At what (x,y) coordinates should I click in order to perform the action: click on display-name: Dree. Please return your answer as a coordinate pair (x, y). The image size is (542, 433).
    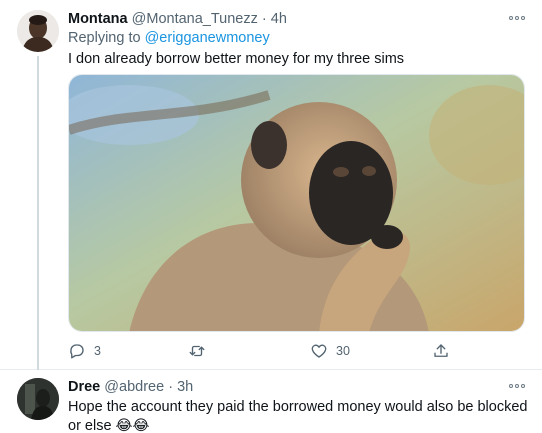
    Looking at the image, I should click on (84, 387).